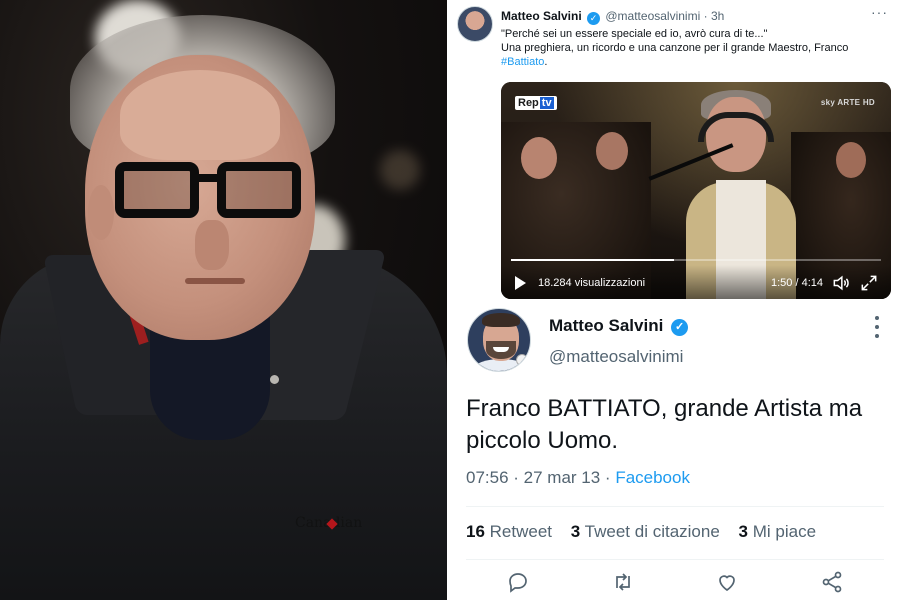  Describe the element at coordinates (696, 282) in the screenshot. I see `video-controls: 18.284 visualizzazioni 1:50 / 4:14` at that location.